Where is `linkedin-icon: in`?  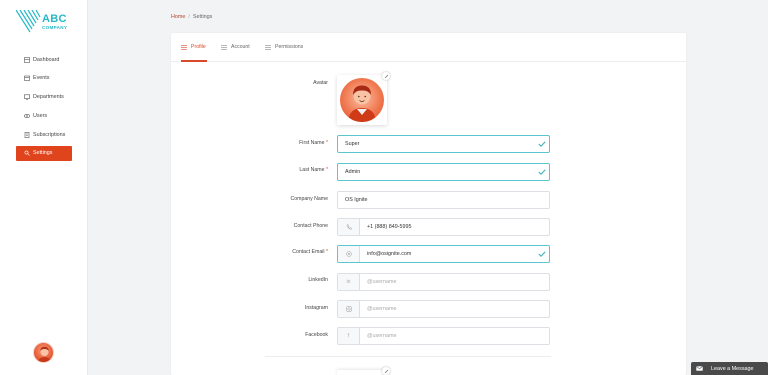 linkedin-icon: in is located at coordinates (349, 282).